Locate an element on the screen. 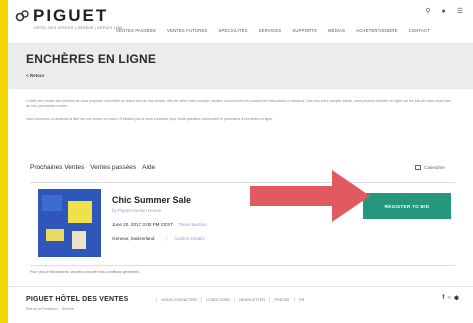  nav-item: SUPPORTS is located at coordinates (304, 30).